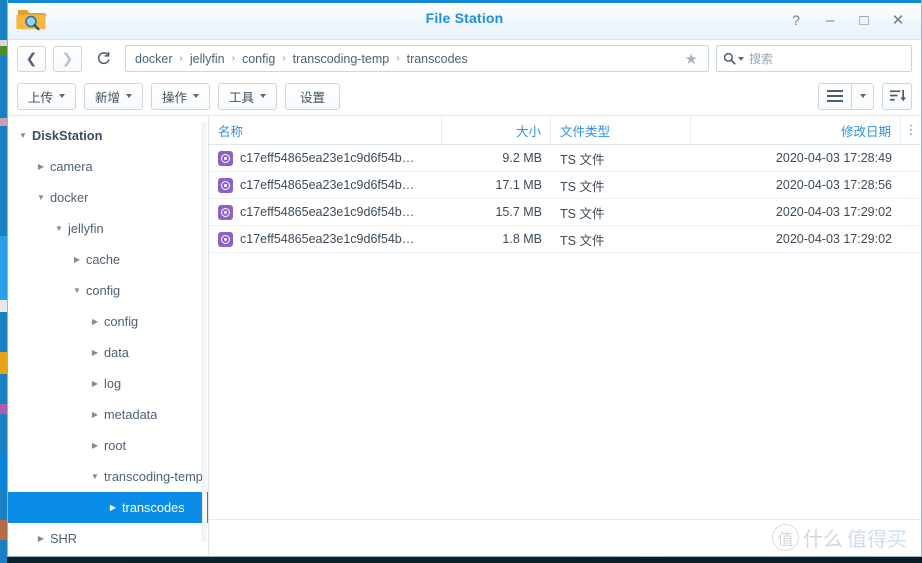  Describe the element at coordinates (796, 20) in the screenshot. I see `help-button: ?` at that location.